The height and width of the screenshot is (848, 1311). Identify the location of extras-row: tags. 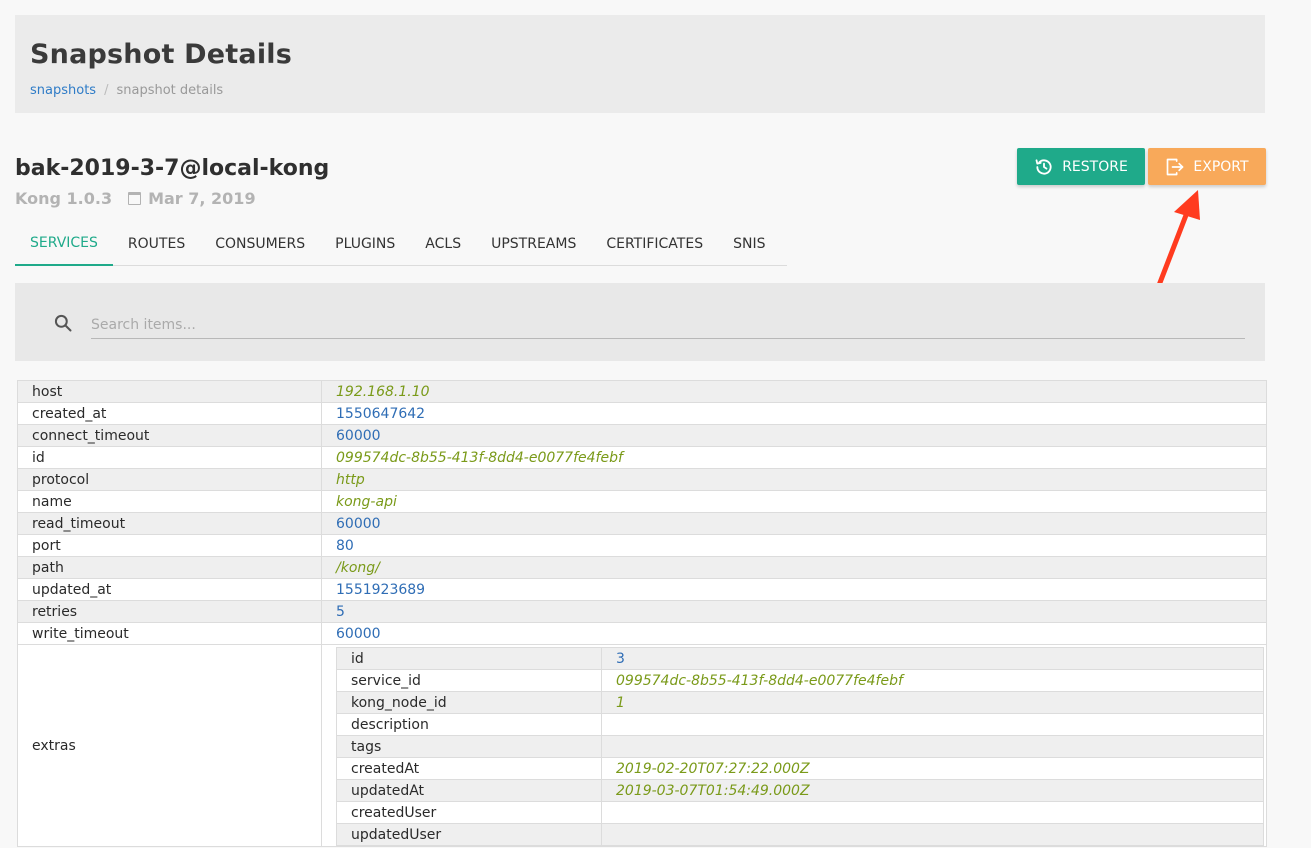
(800, 746).